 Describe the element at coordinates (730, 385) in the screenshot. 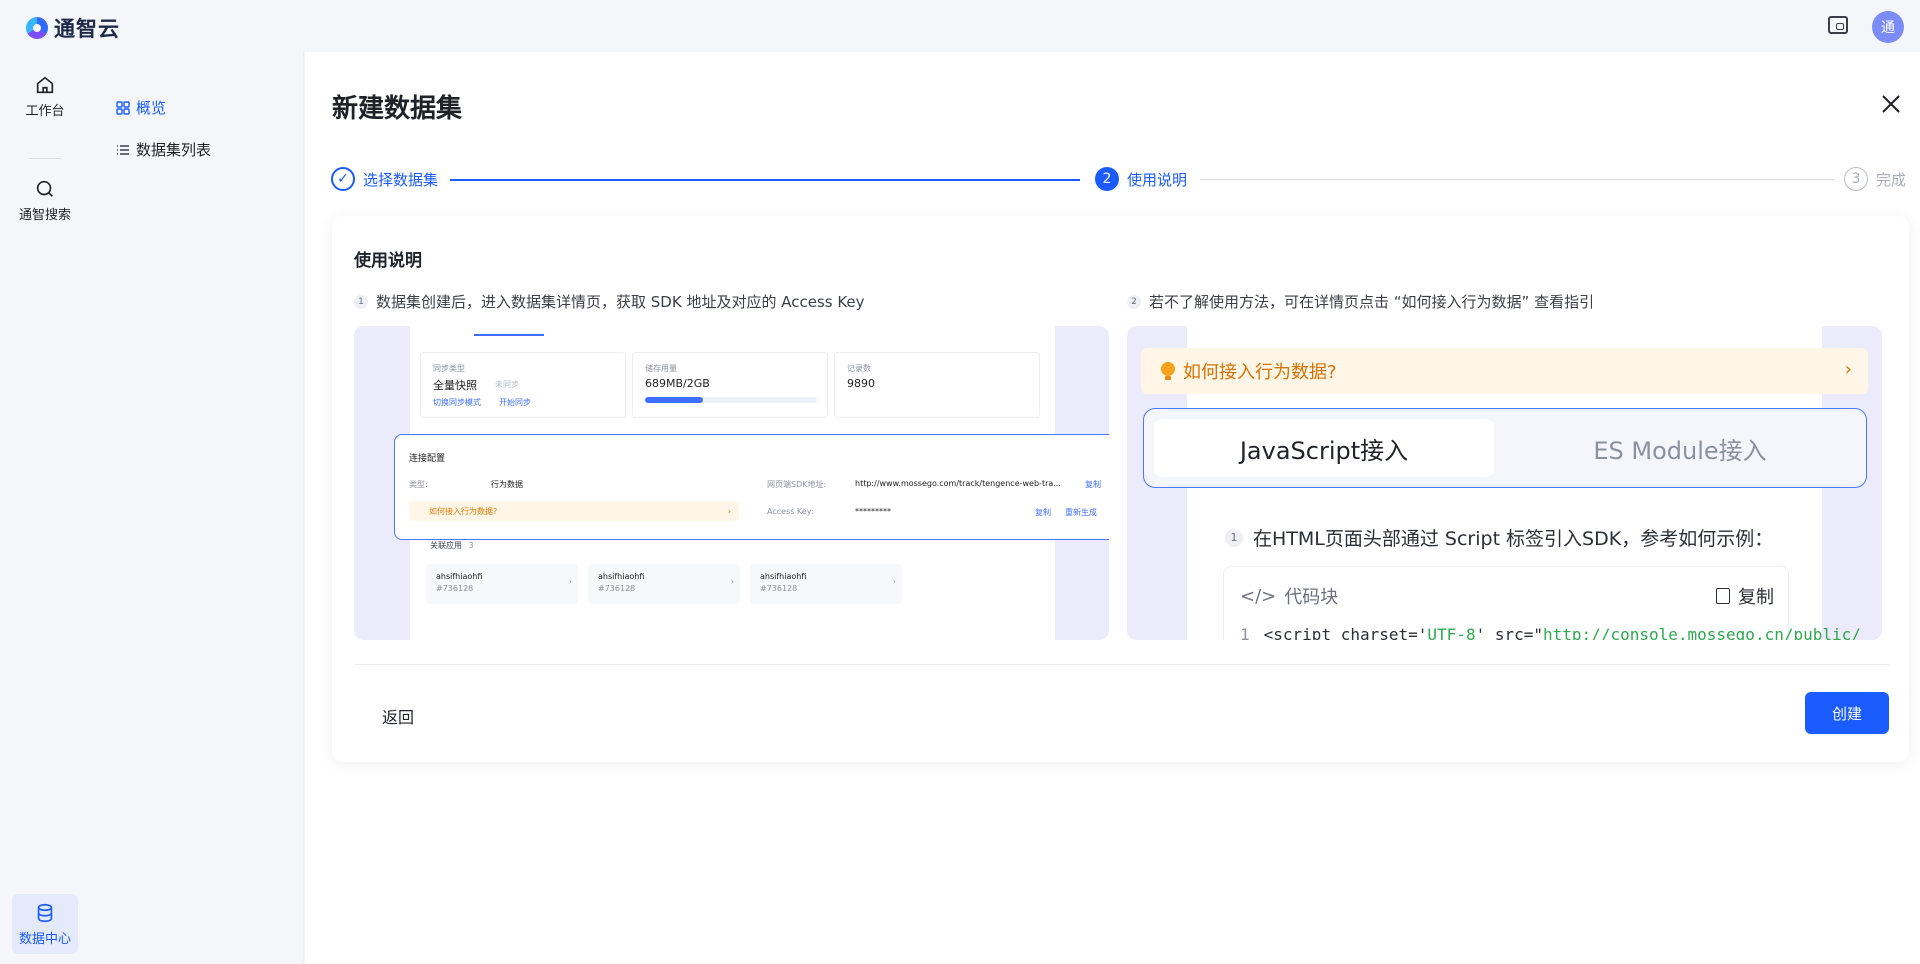

I see `storage-box: 储存用量 689MB/2GB` at that location.